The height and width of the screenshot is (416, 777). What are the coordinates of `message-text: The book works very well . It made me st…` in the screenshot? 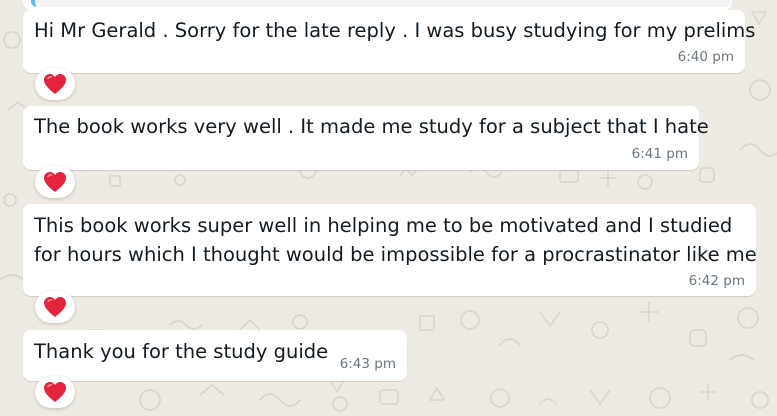 It's located at (371, 126).